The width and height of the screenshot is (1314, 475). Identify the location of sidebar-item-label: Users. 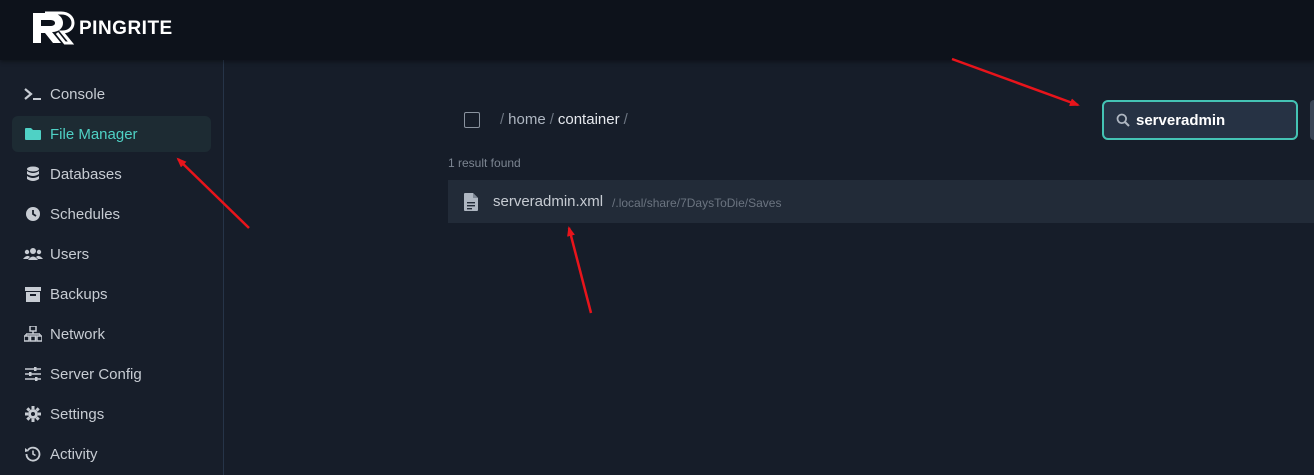
(70, 254).